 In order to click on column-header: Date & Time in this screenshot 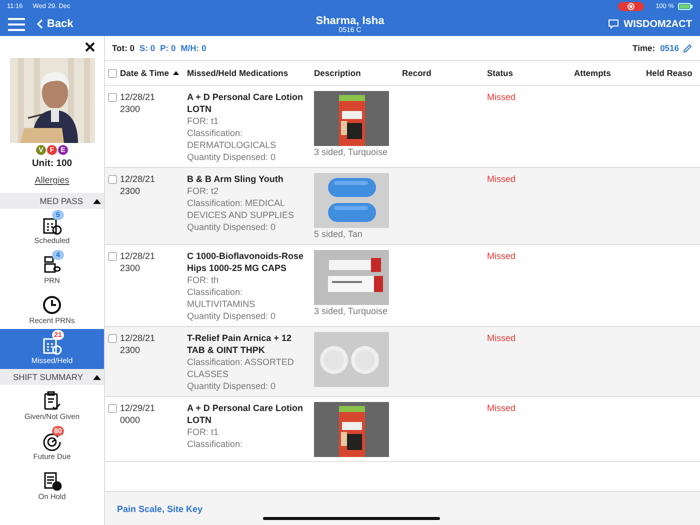, I will do `click(153, 73)`.